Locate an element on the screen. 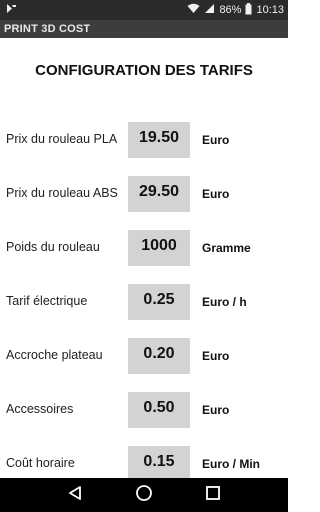 Image resolution: width=320 pixels, height=512 pixels. app-title: PRINT 3D COST is located at coordinates (47, 29).